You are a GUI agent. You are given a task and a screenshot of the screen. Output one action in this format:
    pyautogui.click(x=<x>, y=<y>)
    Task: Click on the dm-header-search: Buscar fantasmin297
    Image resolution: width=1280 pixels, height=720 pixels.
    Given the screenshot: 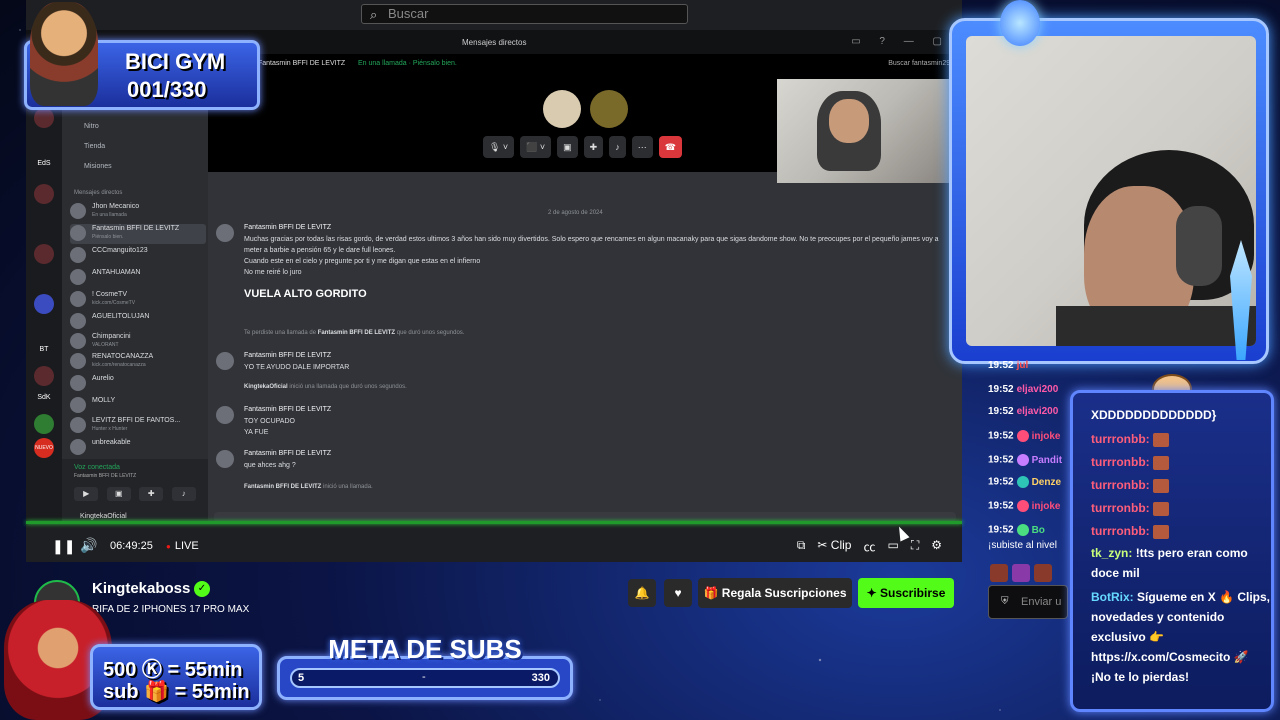 What is the action you would take?
    pyautogui.click(x=921, y=63)
    